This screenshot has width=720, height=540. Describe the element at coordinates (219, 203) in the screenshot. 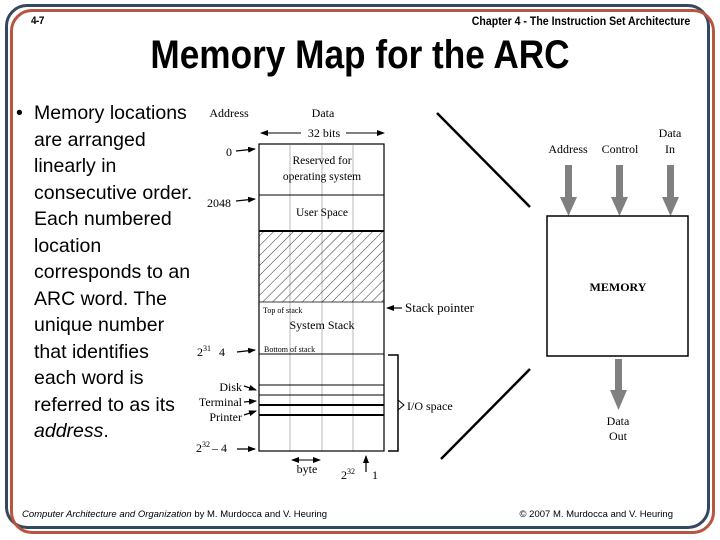

I see `address-2048: 2048` at that location.